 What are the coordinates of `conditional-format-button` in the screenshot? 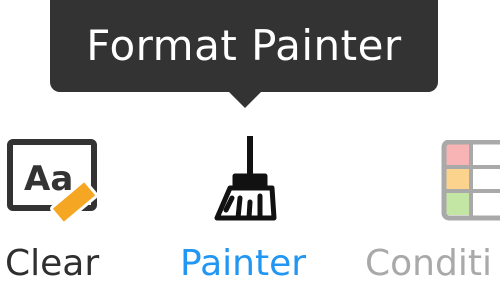 It's located at (470, 183).